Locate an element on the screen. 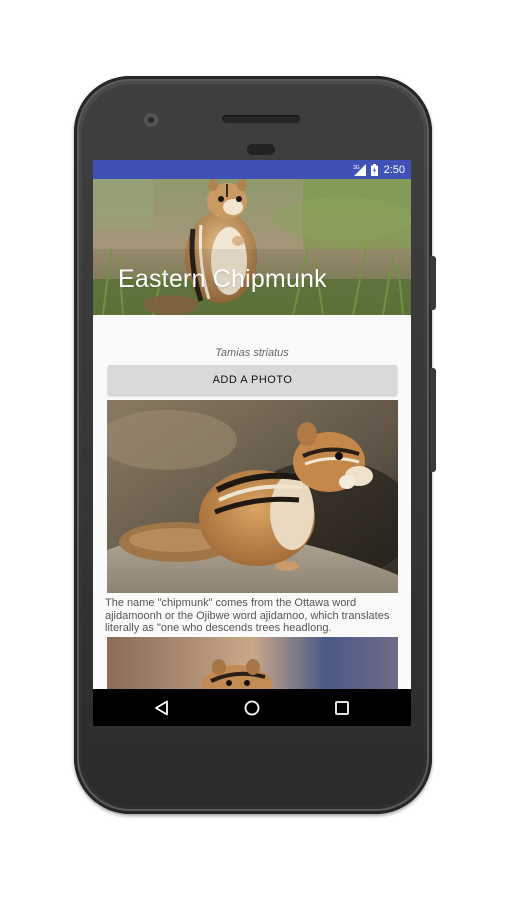 Image resolution: width=508 pixels, height=900 pixels. system-navigation-bar is located at coordinates (252, 707).